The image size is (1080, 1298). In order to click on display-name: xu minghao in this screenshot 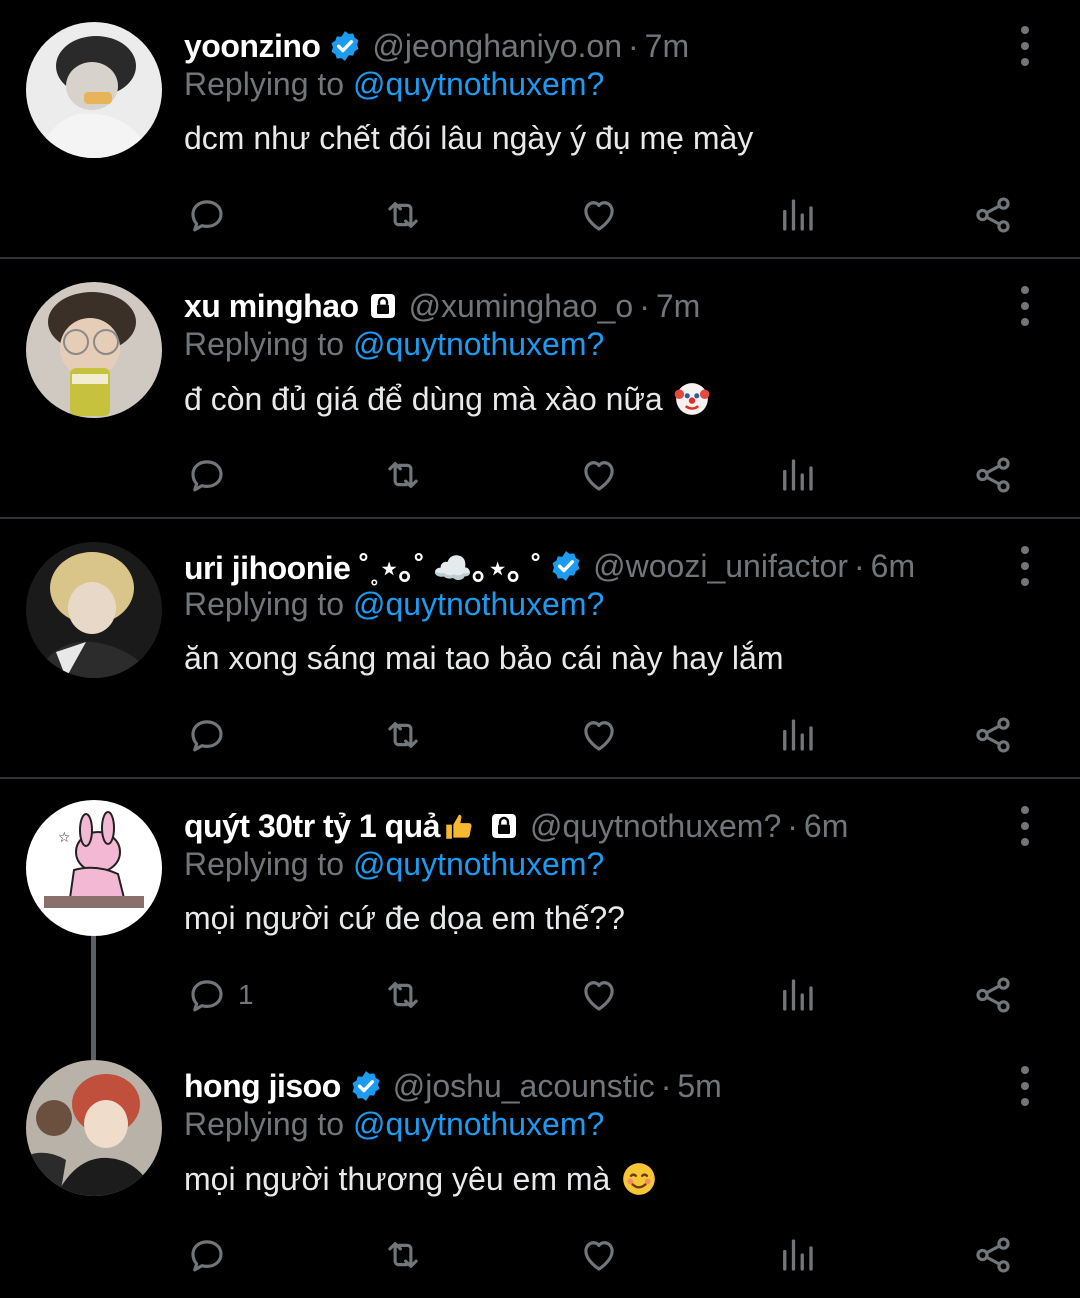, I will do `click(271, 306)`.